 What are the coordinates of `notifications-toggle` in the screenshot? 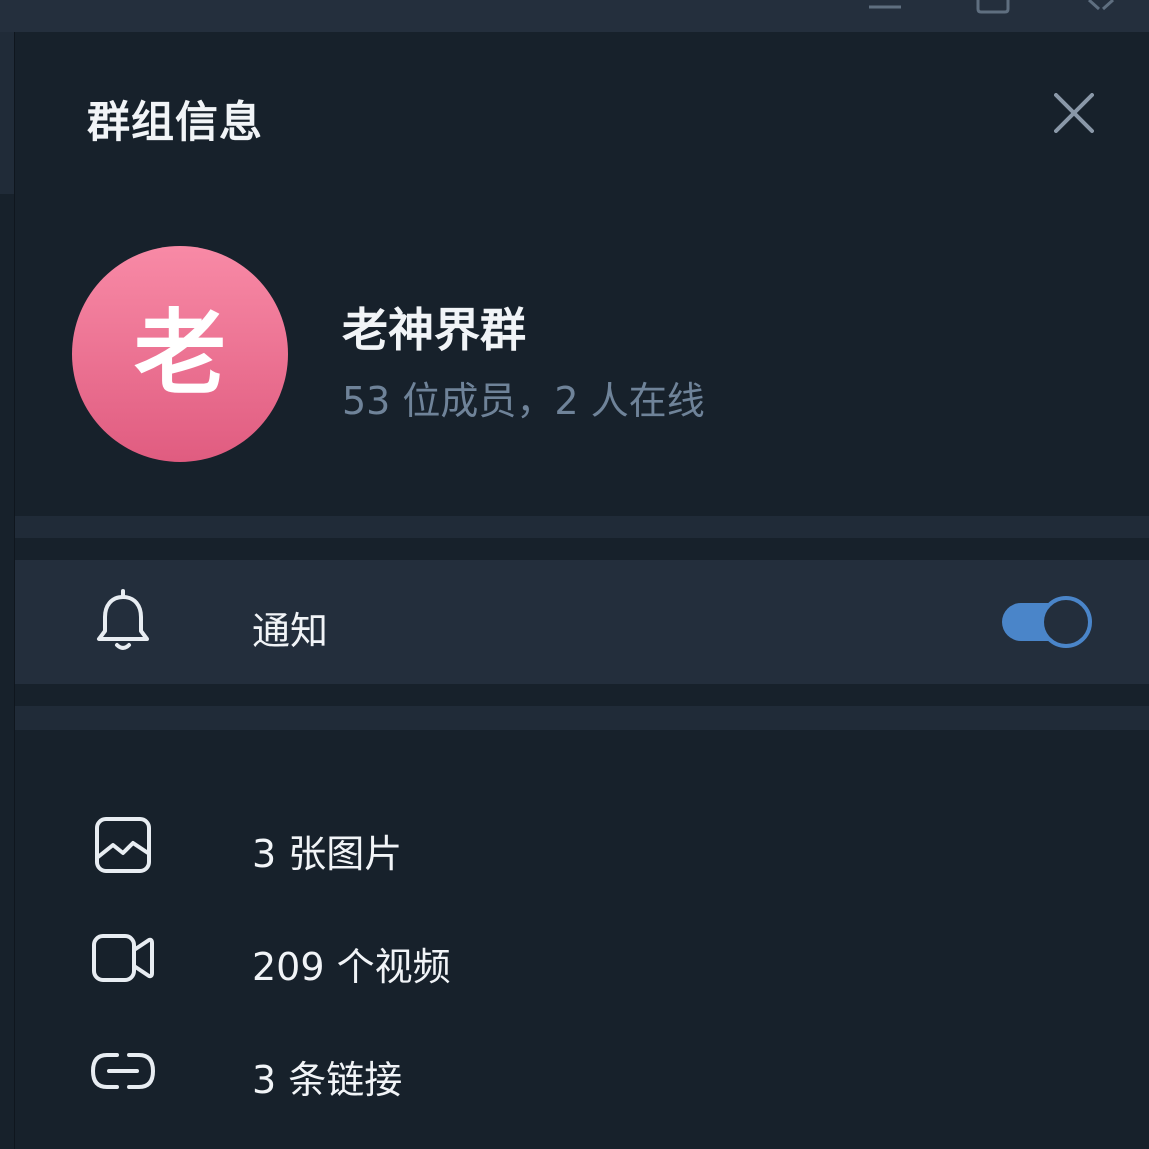 It's located at (1047, 622).